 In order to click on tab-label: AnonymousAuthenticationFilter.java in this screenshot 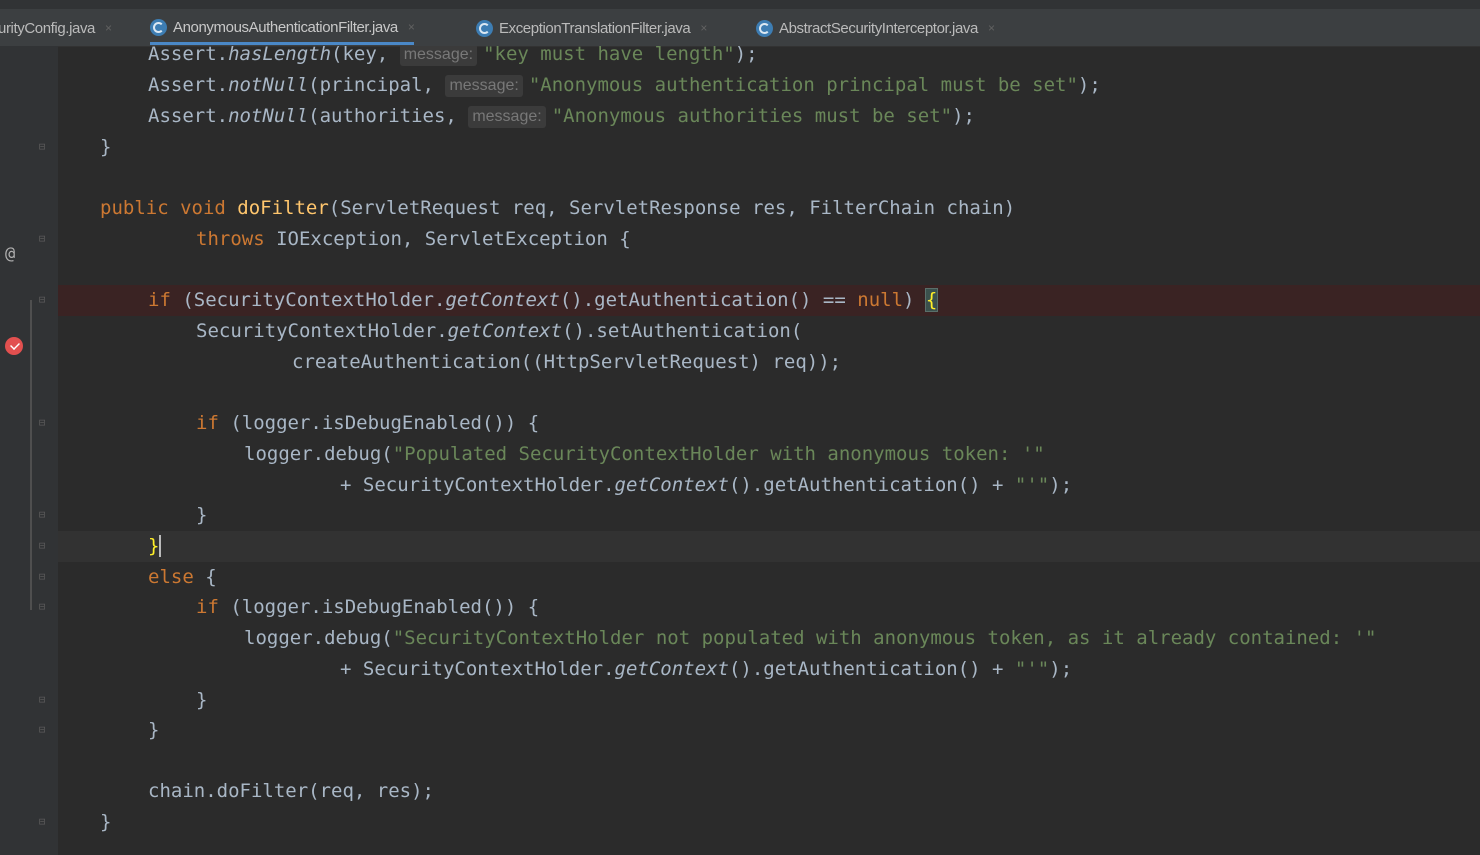, I will do `click(285, 27)`.